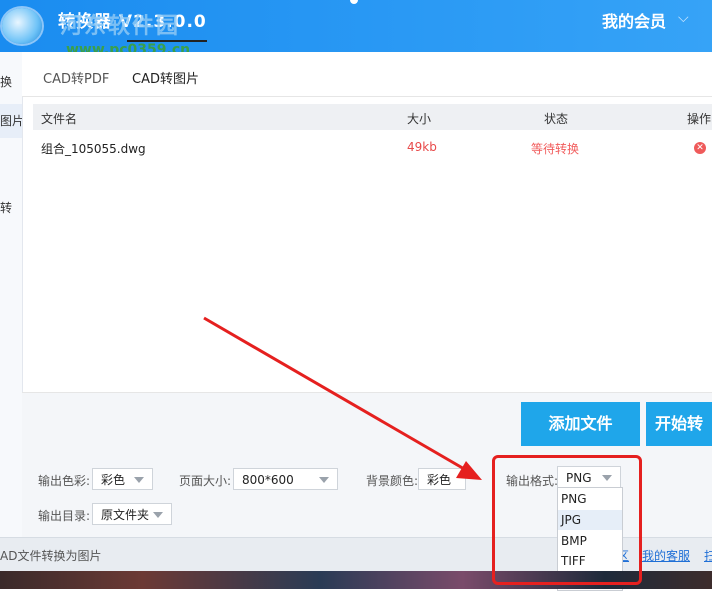 The width and height of the screenshot is (712, 592). What do you see at coordinates (11, 208) in the screenshot?
I see `sidebar-item-other: 转` at bounding box center [11, 208].